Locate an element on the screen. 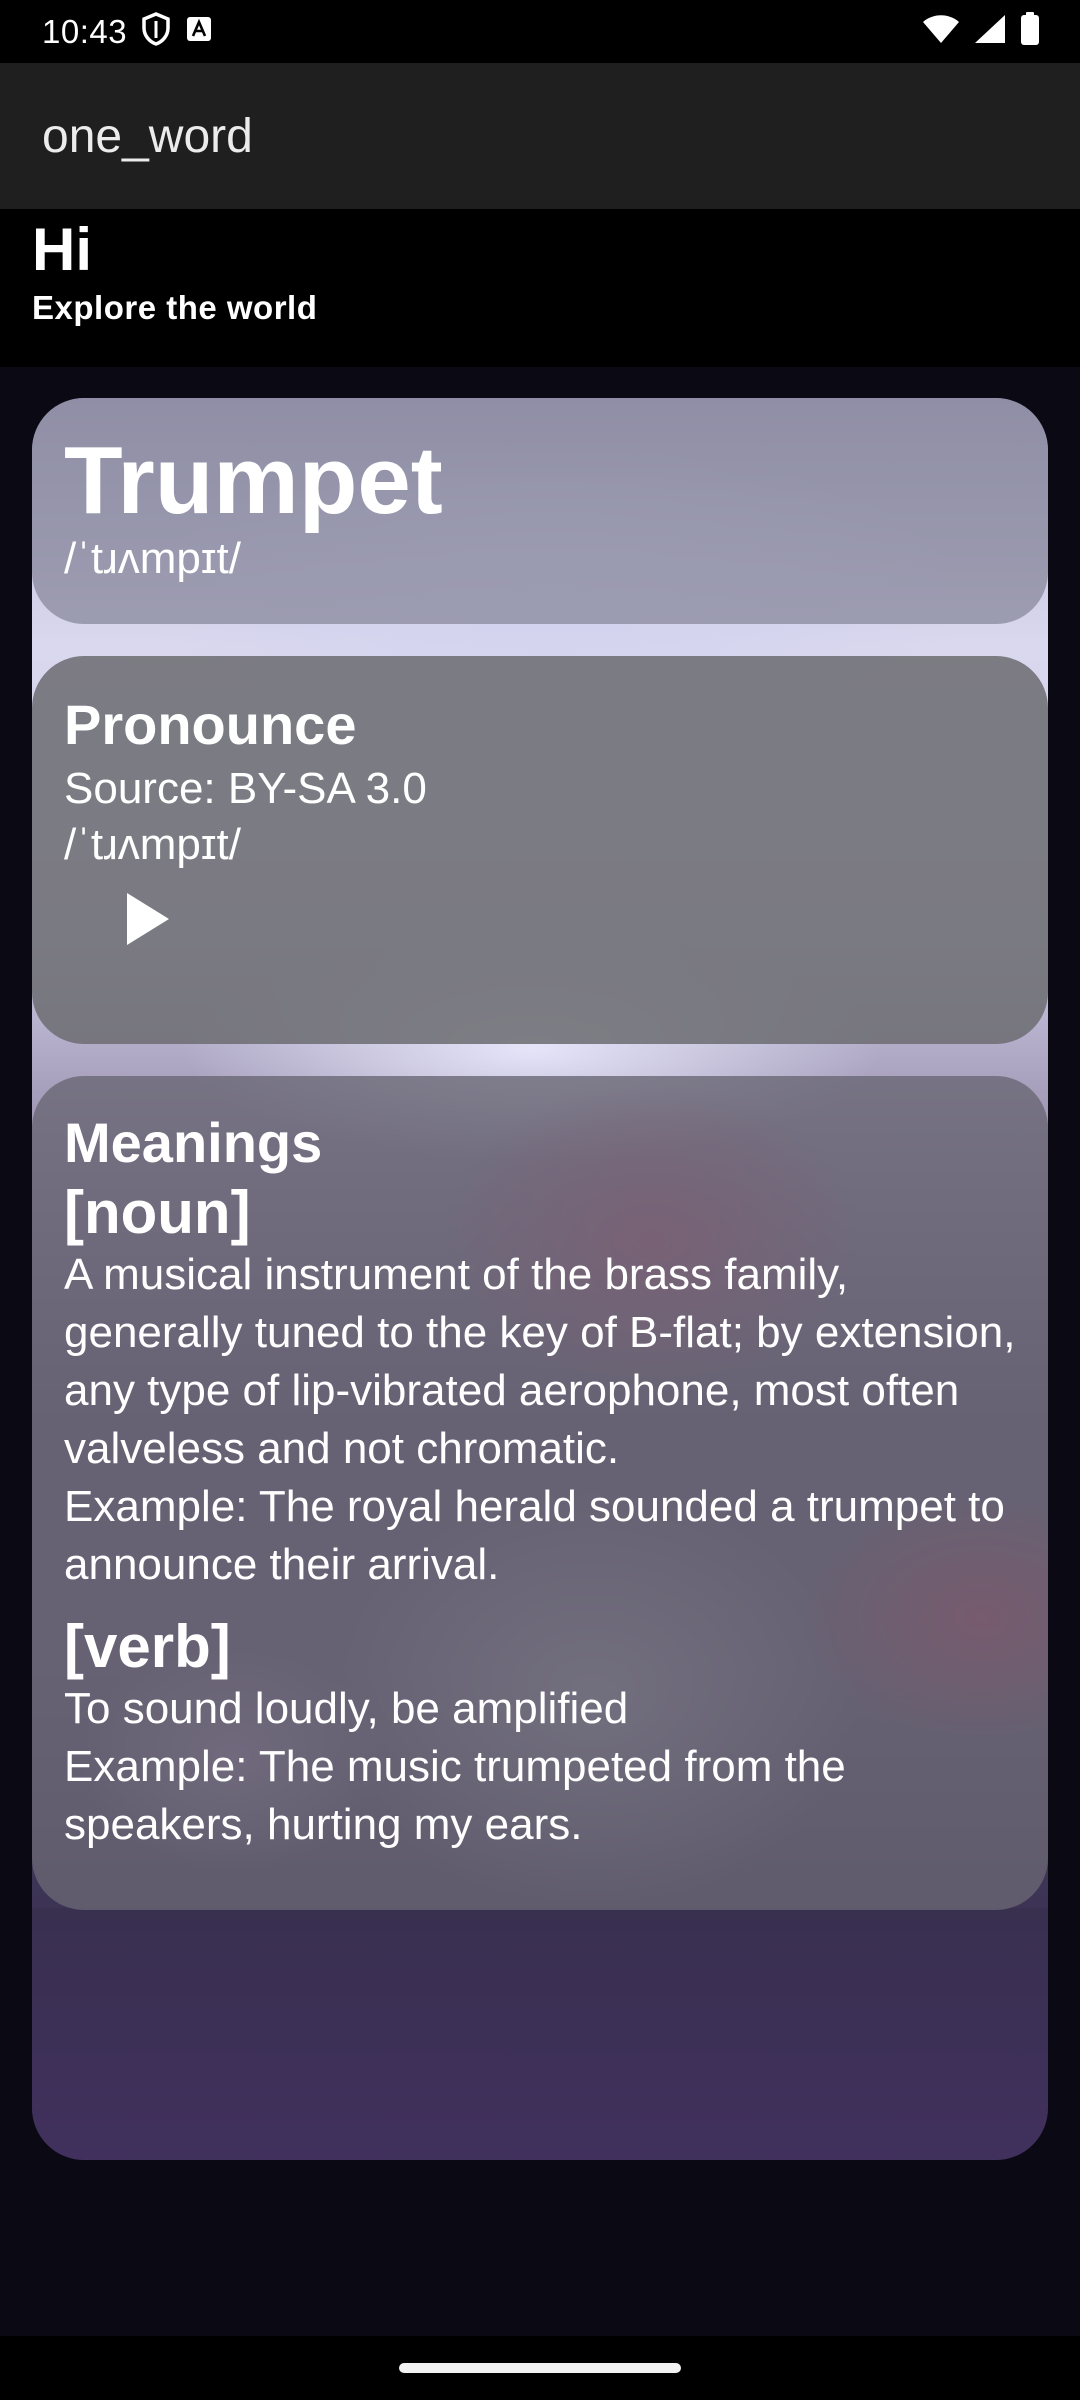 The image size is (1080, 2400). background-shade is located at coordinates (540, 2034).